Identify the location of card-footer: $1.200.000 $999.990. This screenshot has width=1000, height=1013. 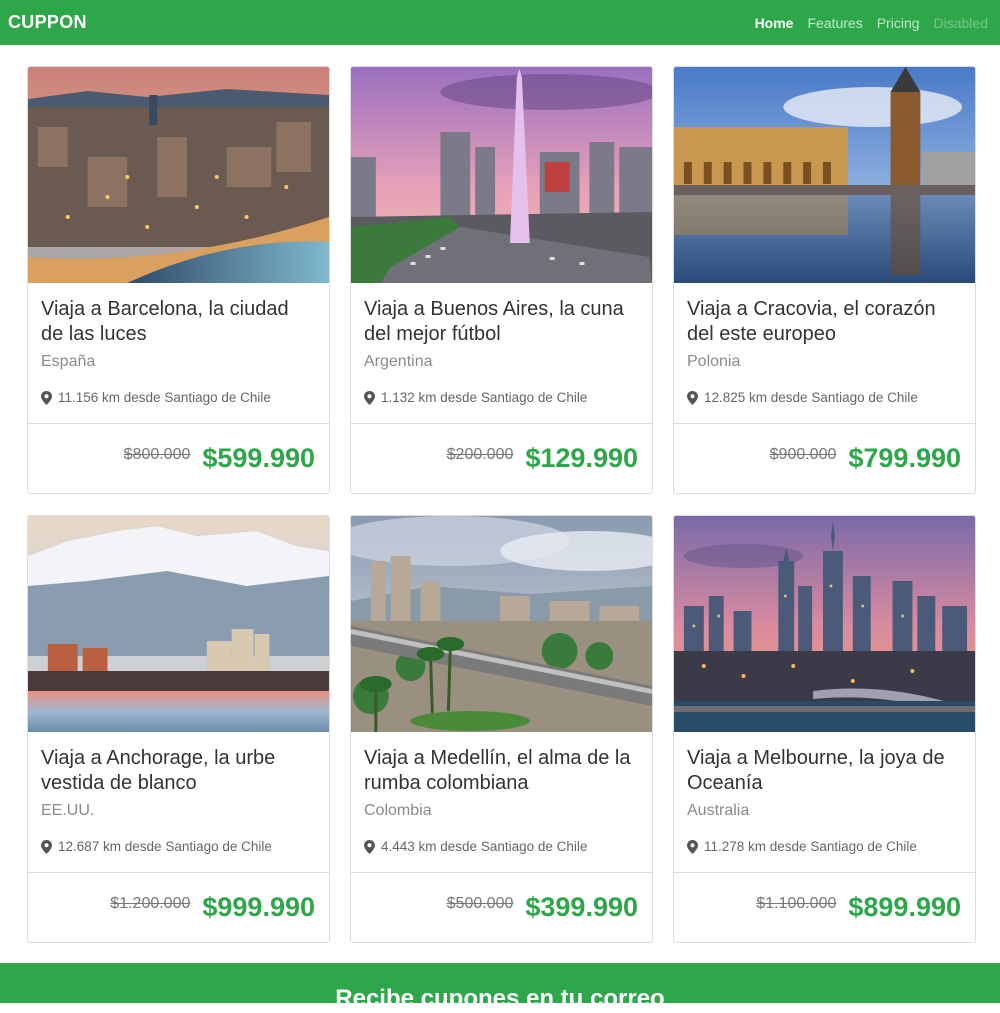
(178, 907).